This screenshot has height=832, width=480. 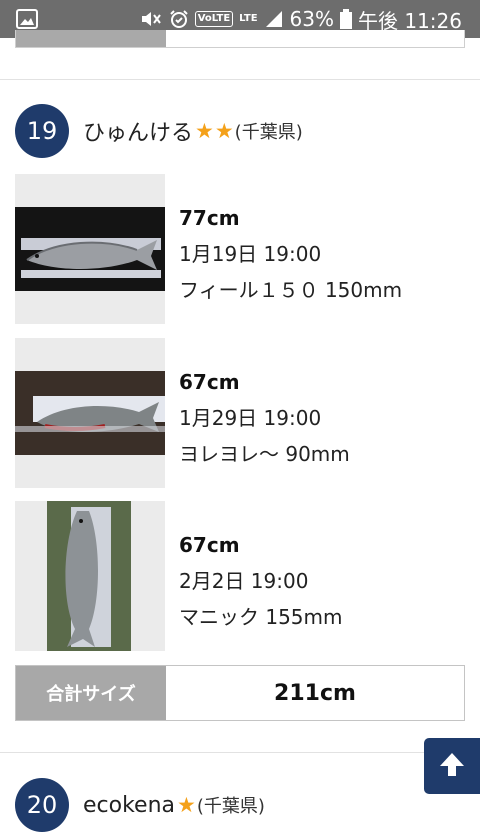 I want to click on signal-icon, so click(x=274, y=19).